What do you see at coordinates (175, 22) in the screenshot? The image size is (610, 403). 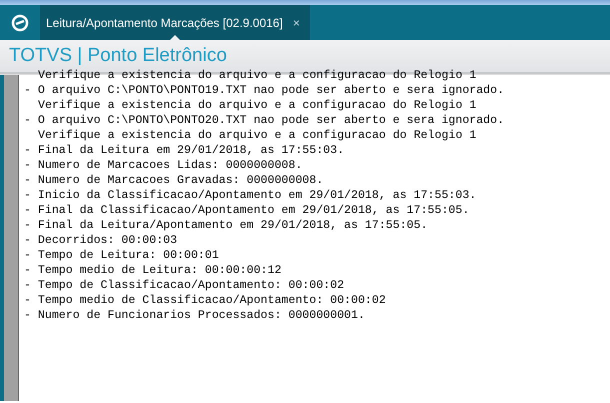 I see `tab: Leitura/Apontamento Marcações [02.9.0016] ×` at bounding box center [175, 22].